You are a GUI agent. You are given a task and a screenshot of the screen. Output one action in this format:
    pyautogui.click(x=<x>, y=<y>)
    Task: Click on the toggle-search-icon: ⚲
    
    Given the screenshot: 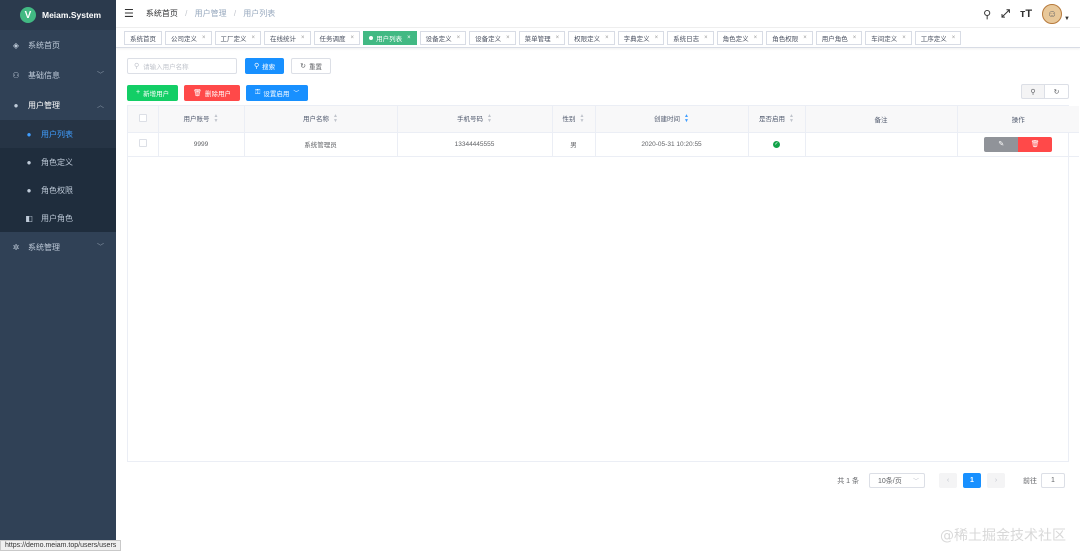 What is the action you would take?
    pyautogui.click(x=1033, y=91)
    